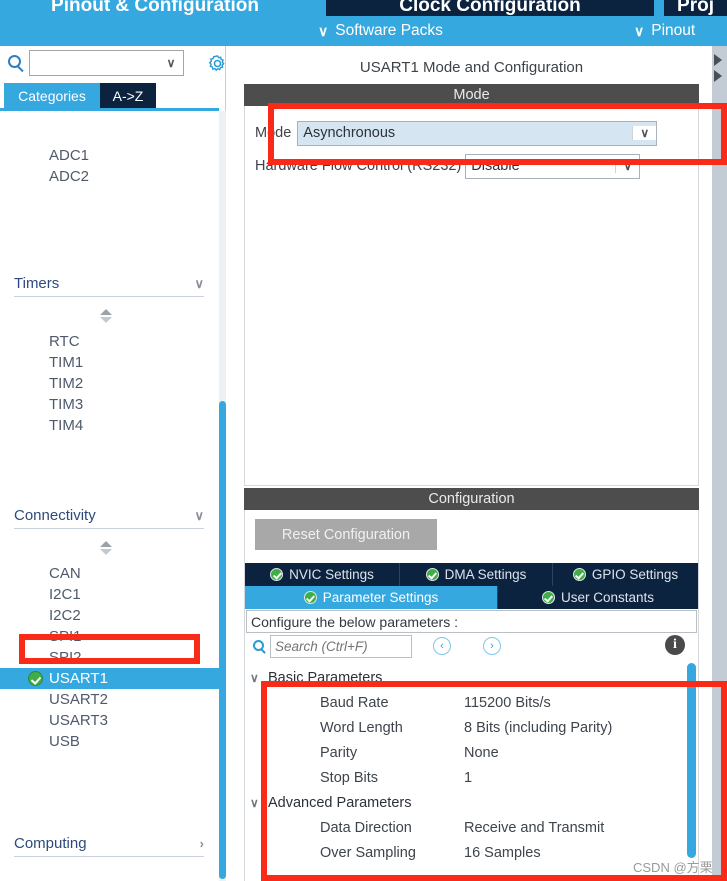 This screenshot has height=881, width=727. Describe the element at coordinates (109, 720) in the screenshot. I see `tree-item-usart3: USART3` at that location.